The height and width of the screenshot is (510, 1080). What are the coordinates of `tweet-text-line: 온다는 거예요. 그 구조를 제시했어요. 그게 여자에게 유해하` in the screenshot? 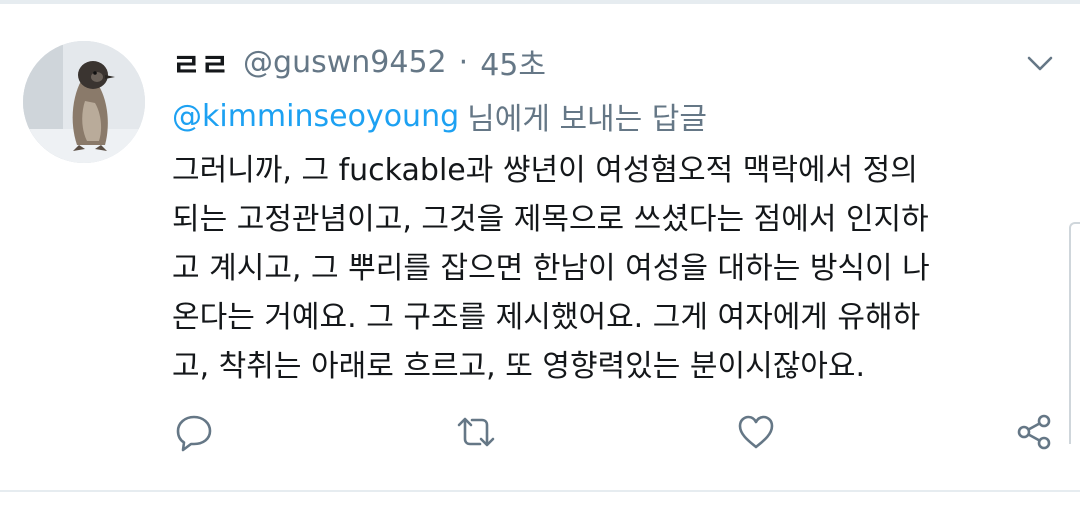 It's located at (546, 317).